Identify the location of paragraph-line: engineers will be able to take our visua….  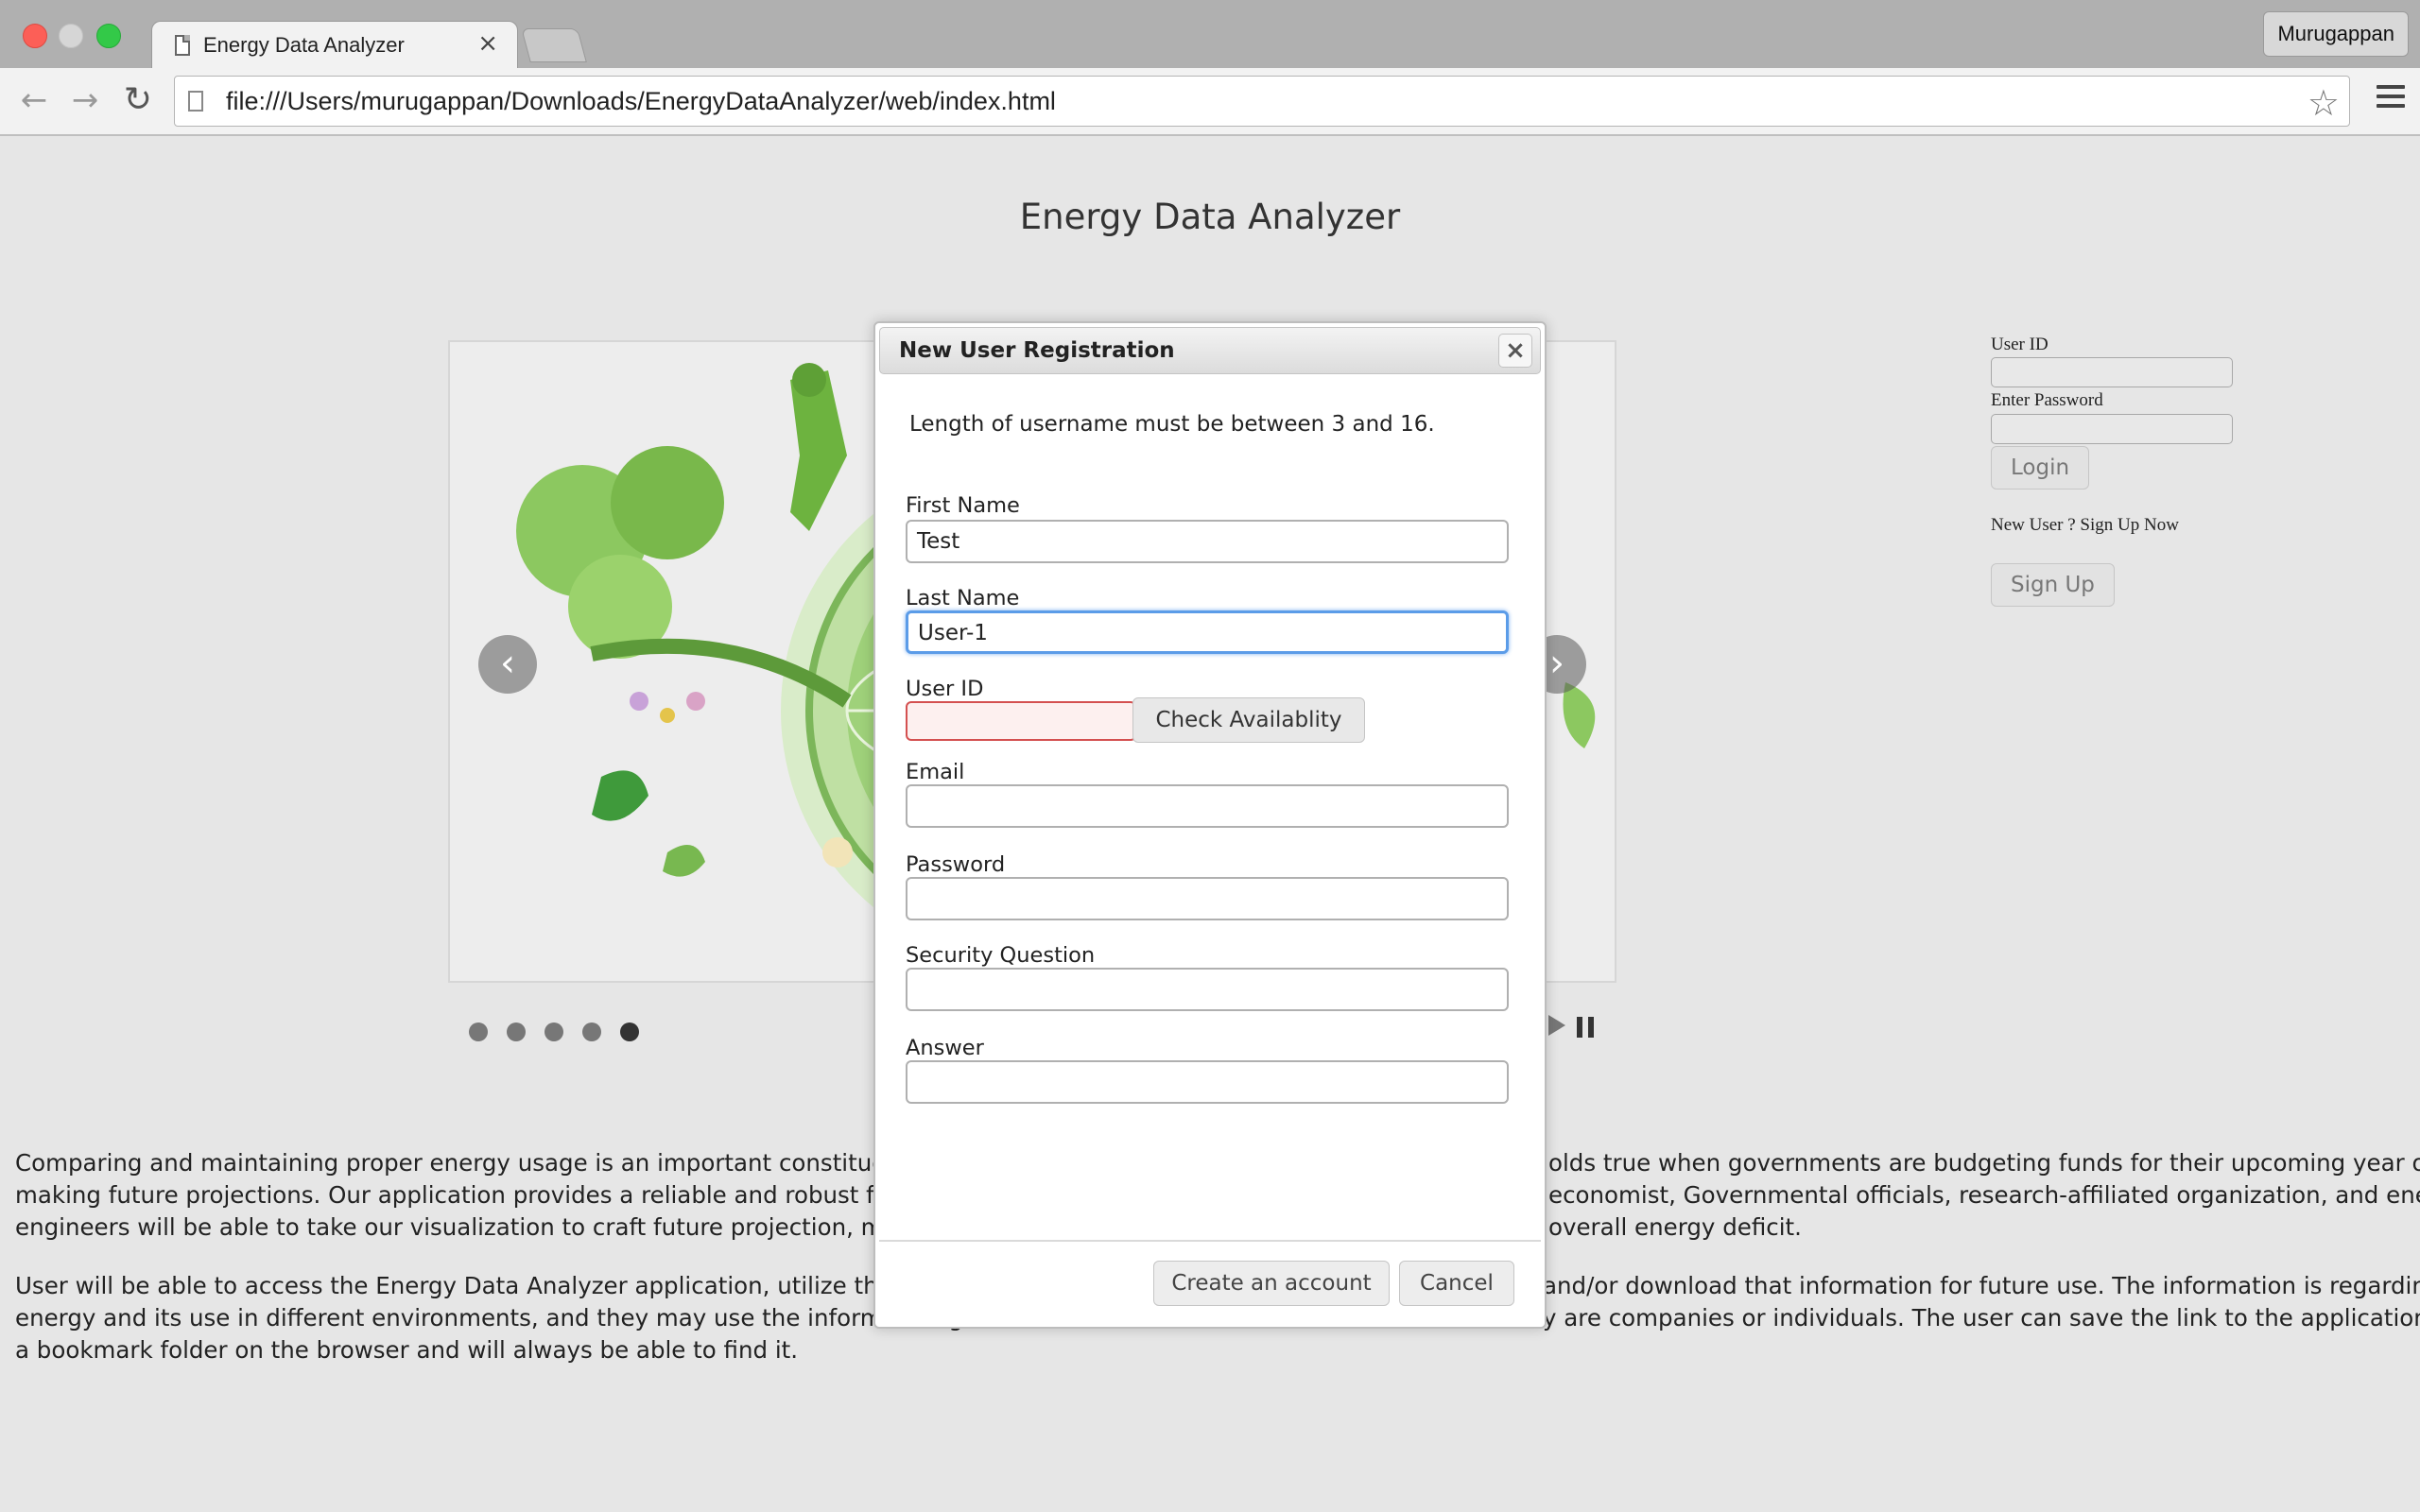
(480, 1227).